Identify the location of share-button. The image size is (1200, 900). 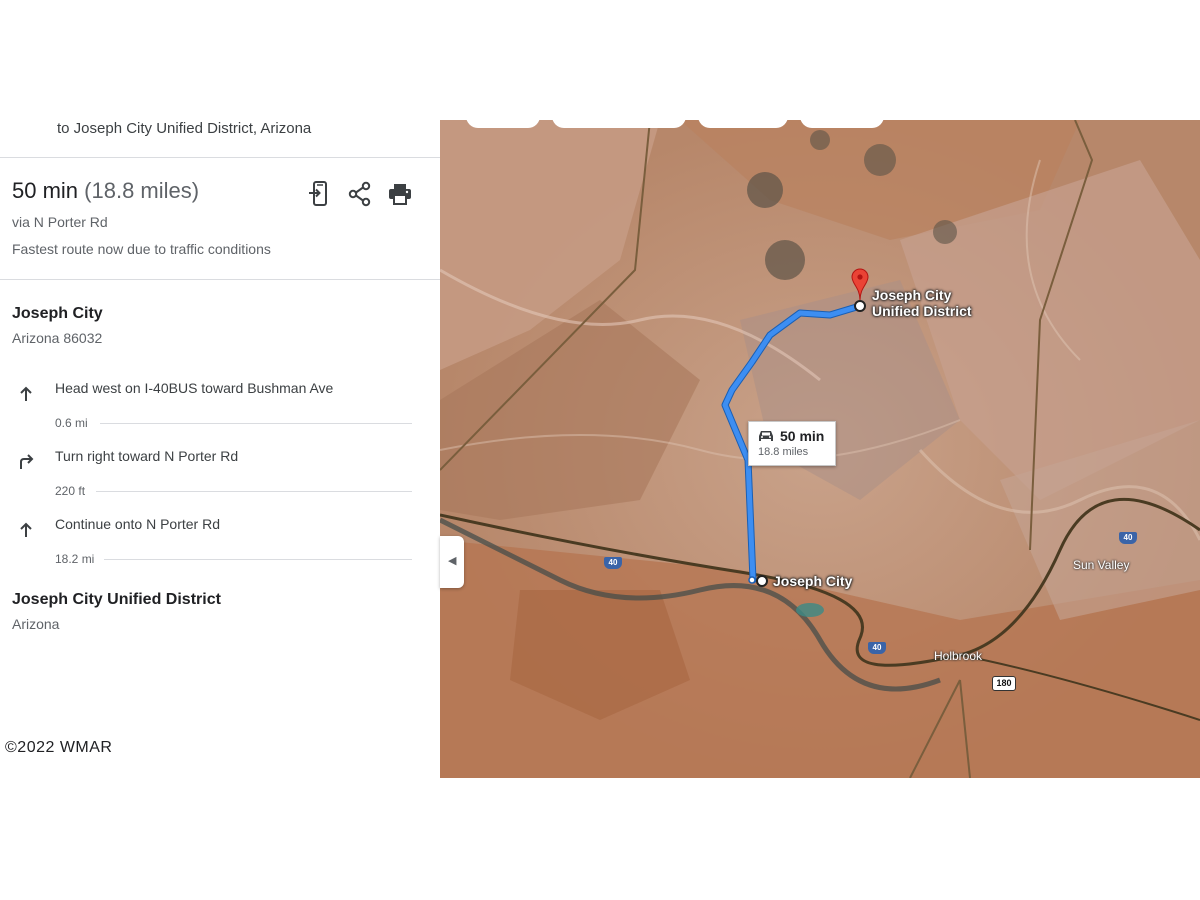
(360, 196).